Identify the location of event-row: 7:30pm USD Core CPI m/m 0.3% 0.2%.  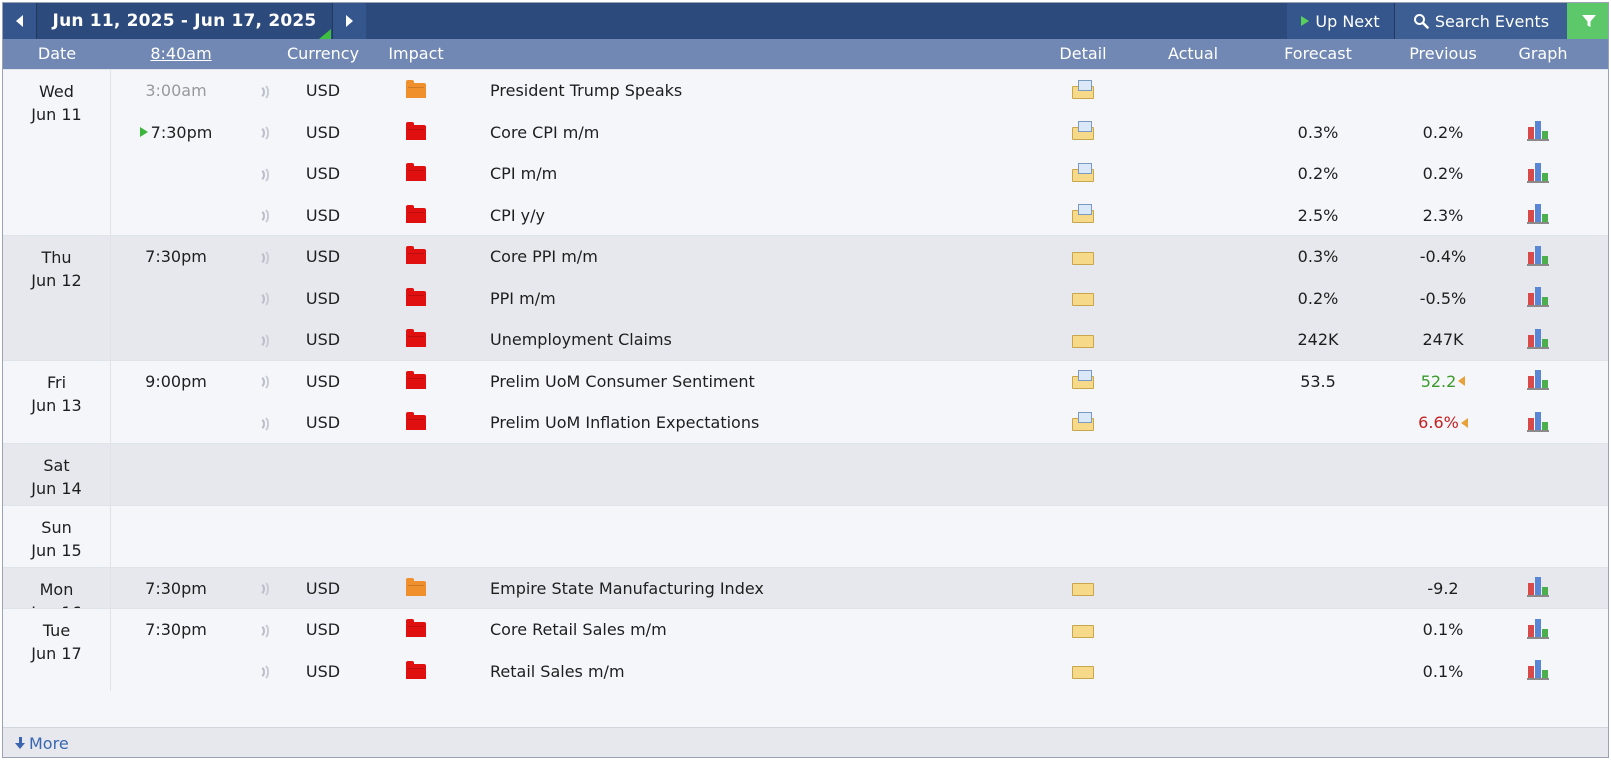
(805, 133).